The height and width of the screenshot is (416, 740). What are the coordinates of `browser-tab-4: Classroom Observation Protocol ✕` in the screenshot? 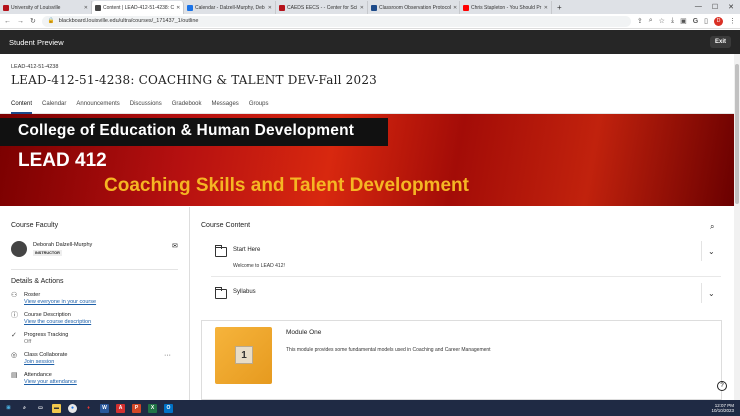 It's located at (414, 7).